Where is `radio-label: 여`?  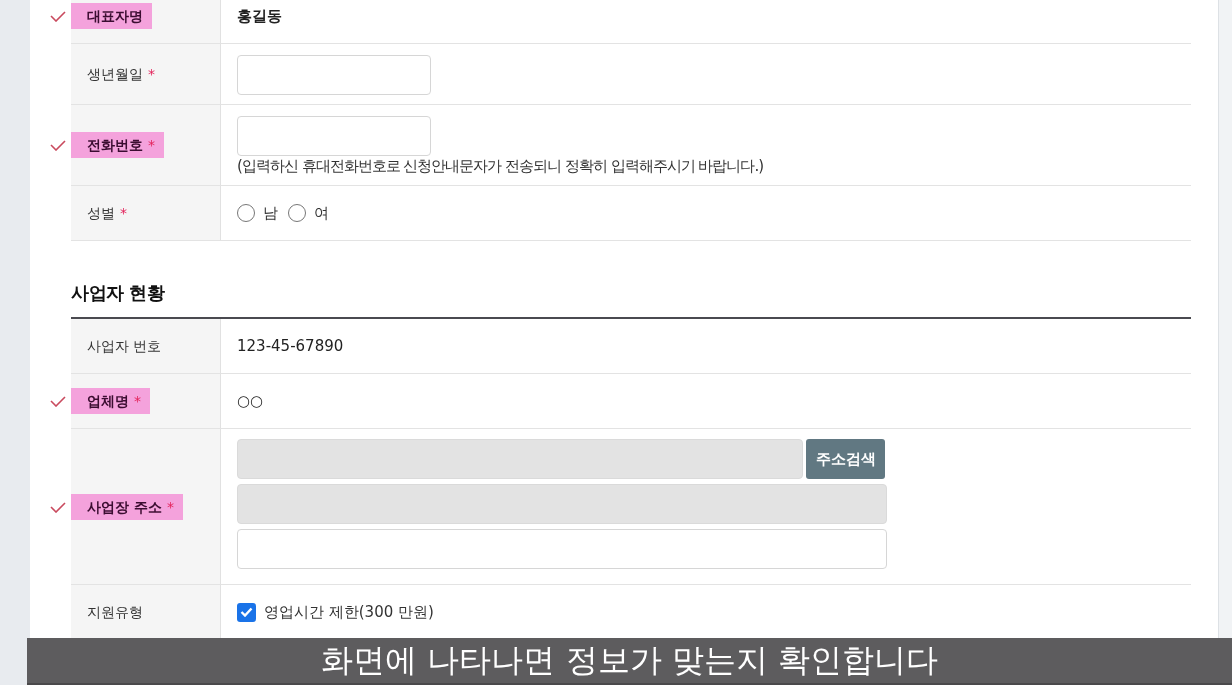 radio-label: 여 is located at coordinates (321, 213).